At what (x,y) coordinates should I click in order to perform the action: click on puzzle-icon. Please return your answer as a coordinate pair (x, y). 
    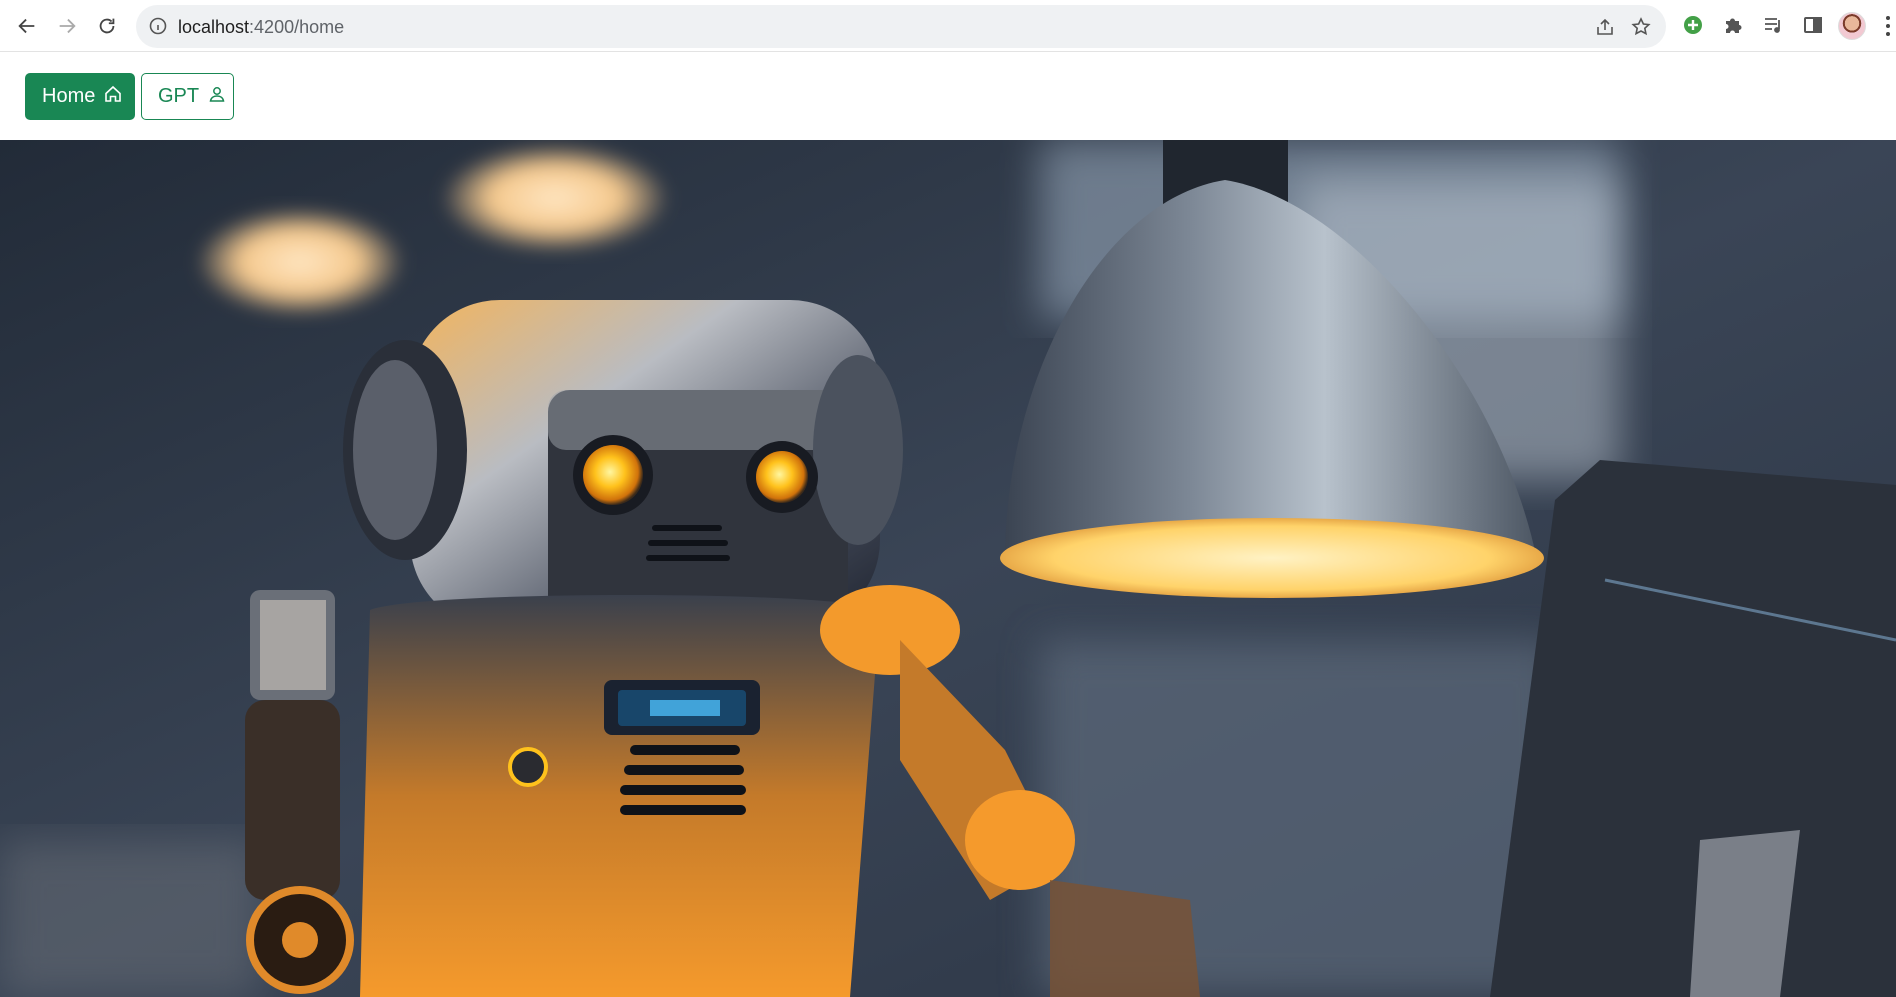
    Looking at the image, I should click on (1733, 25).